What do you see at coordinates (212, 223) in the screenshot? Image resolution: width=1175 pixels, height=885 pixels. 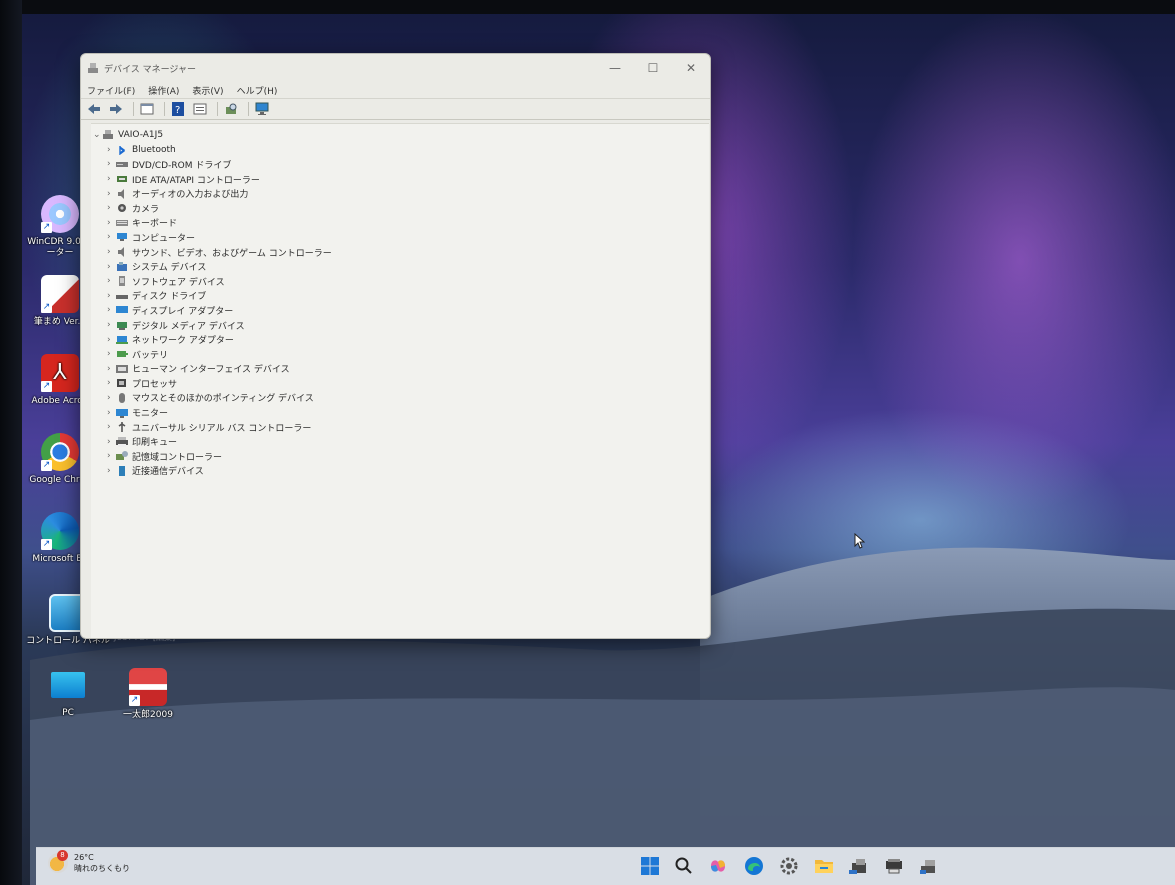 I see `tree-item: › キーボード` at bounding box center [212, 223].